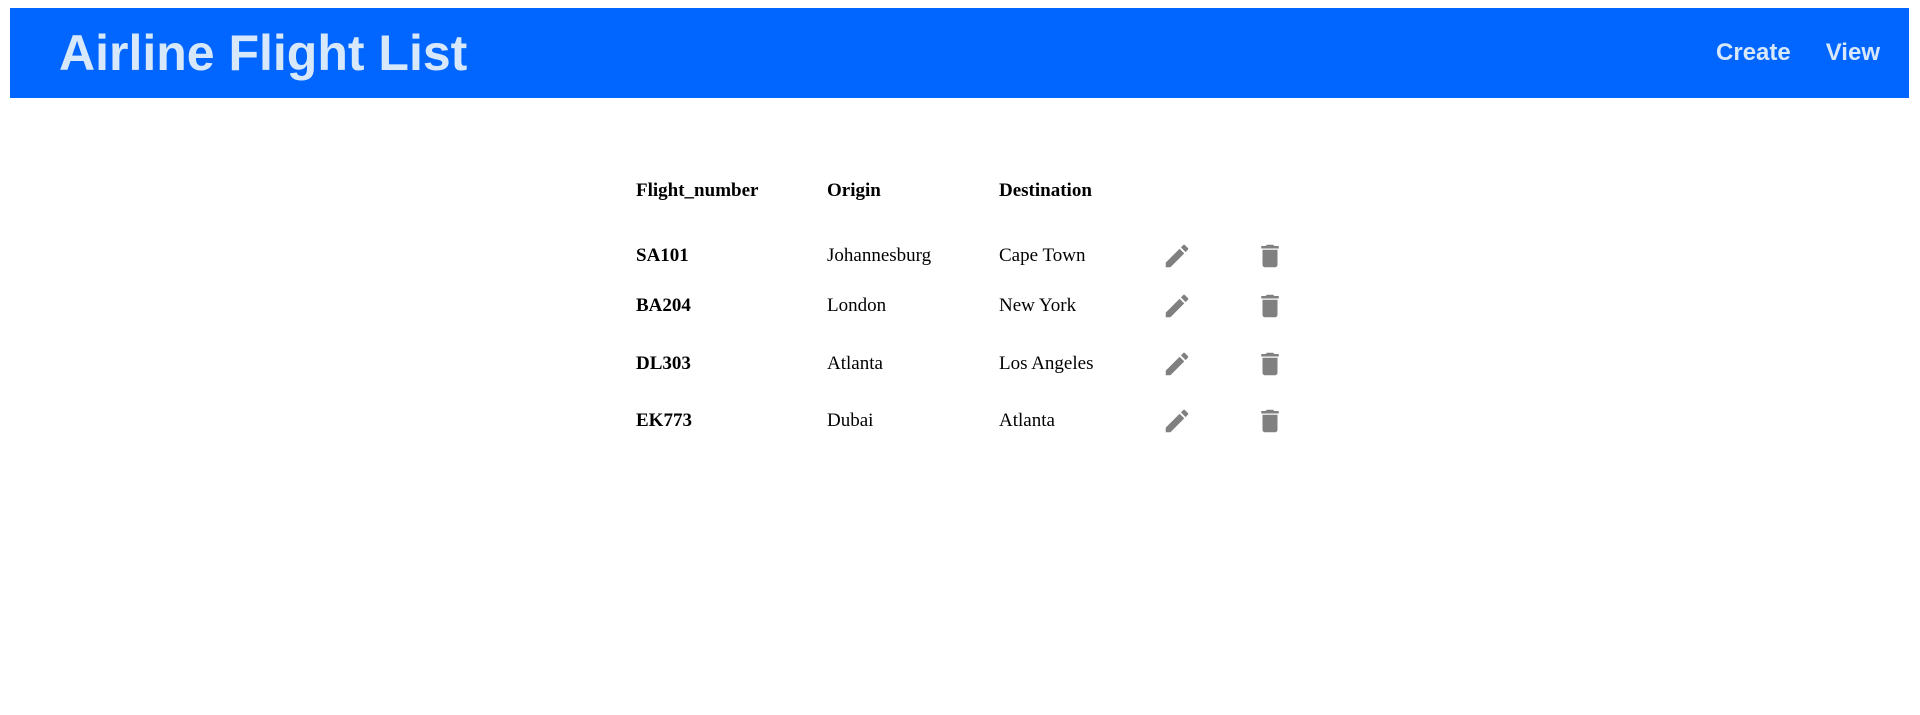  Describe the element at coordinates (857, 306) in the screenshot. I see `origin-cell: London` at that location.